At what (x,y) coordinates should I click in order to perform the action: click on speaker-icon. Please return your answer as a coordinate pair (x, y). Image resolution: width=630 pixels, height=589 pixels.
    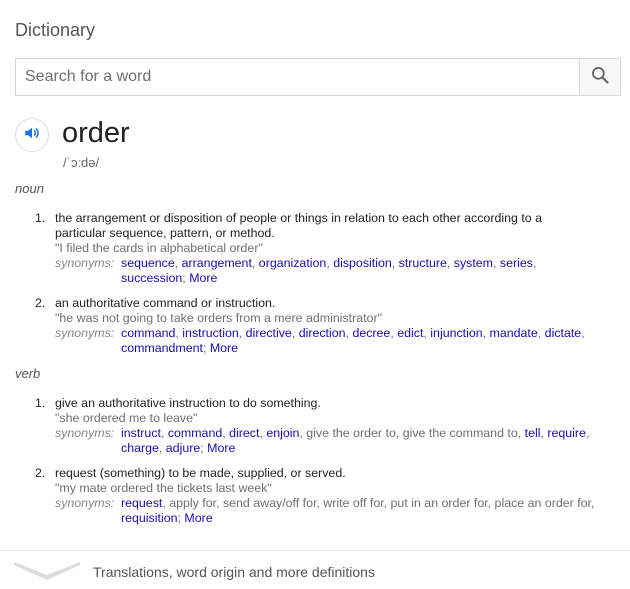
    Looking at the image, I should click on (32, 135).